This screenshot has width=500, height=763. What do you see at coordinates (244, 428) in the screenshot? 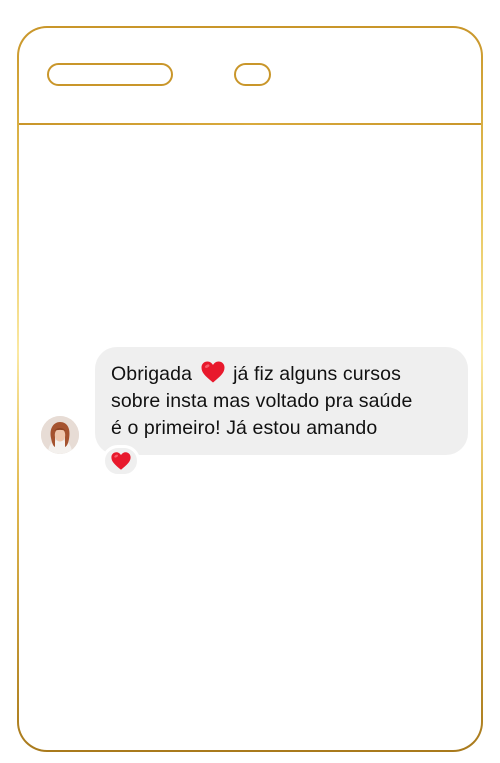
I see `message-line-3: é o primeiro! Já estou amando` at bounding box center [244, 428].